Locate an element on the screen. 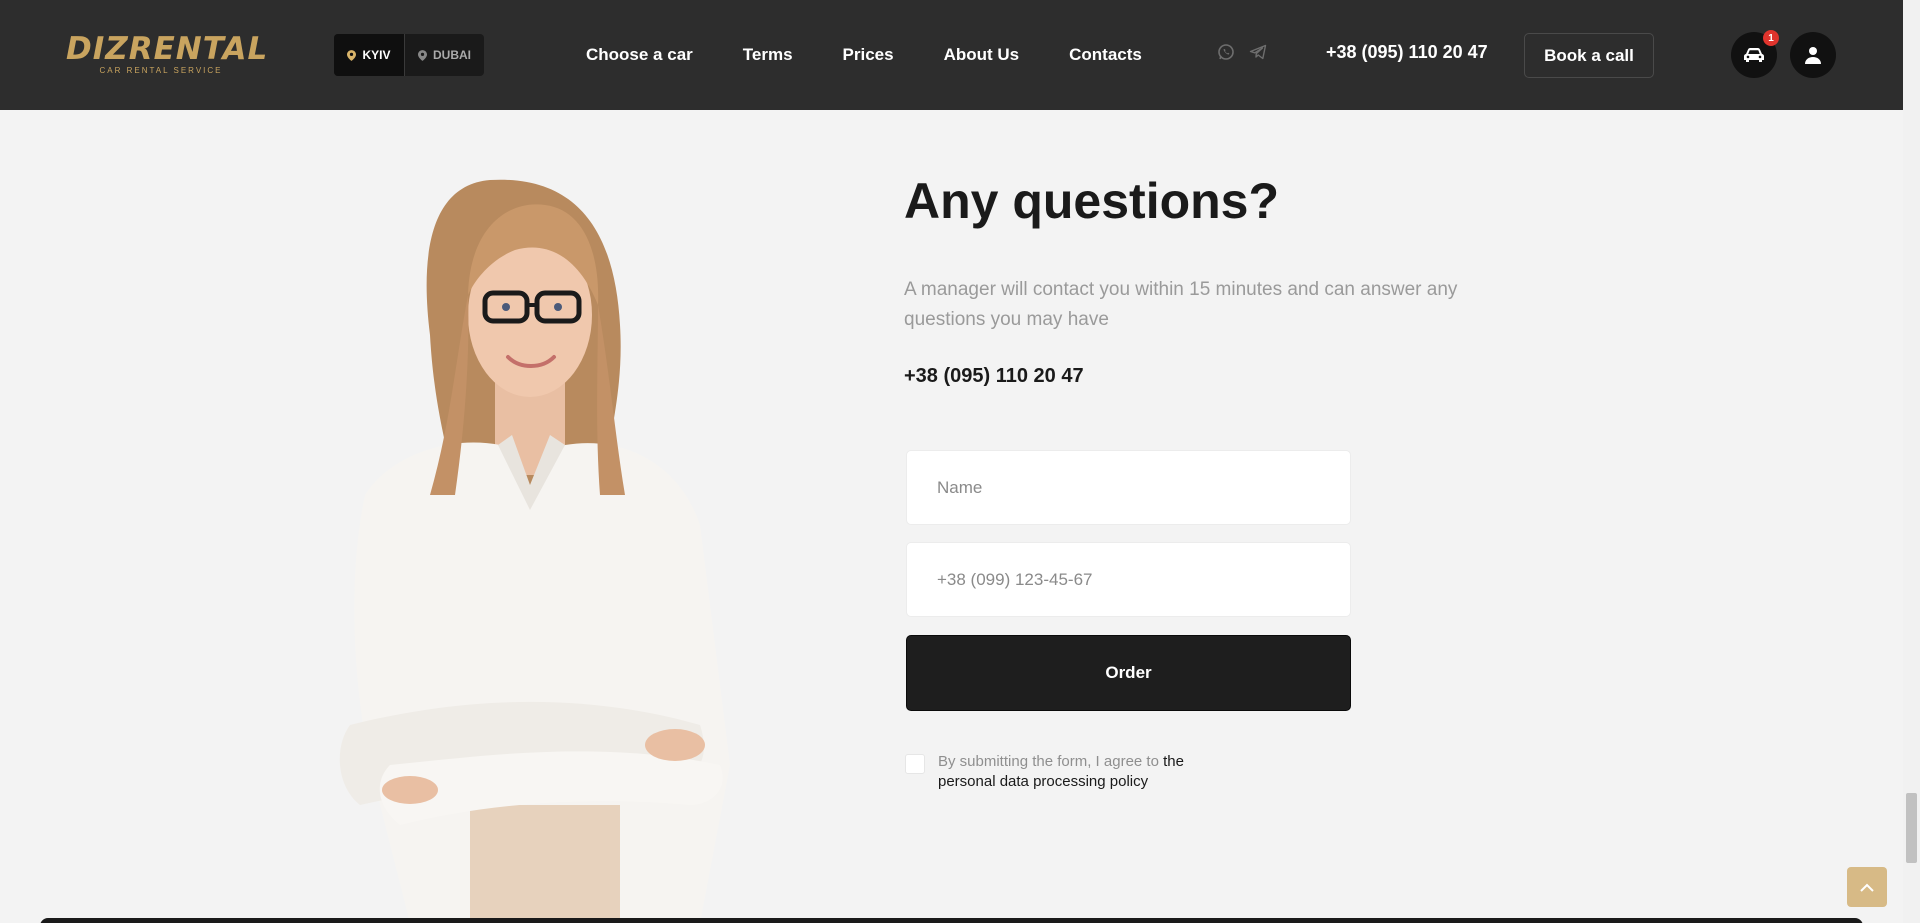 The image size is (1920, 923). scrollbar-track is located at coordinates (1911, 461).